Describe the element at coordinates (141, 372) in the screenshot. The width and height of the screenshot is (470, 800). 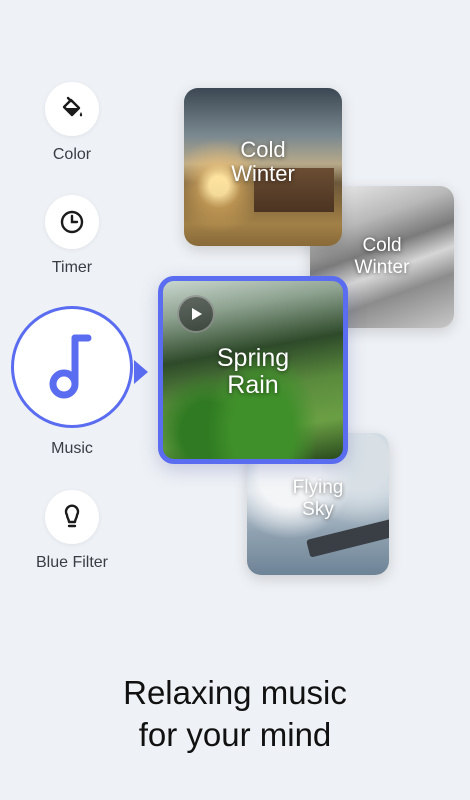
I see `selection-pointer` at that location.